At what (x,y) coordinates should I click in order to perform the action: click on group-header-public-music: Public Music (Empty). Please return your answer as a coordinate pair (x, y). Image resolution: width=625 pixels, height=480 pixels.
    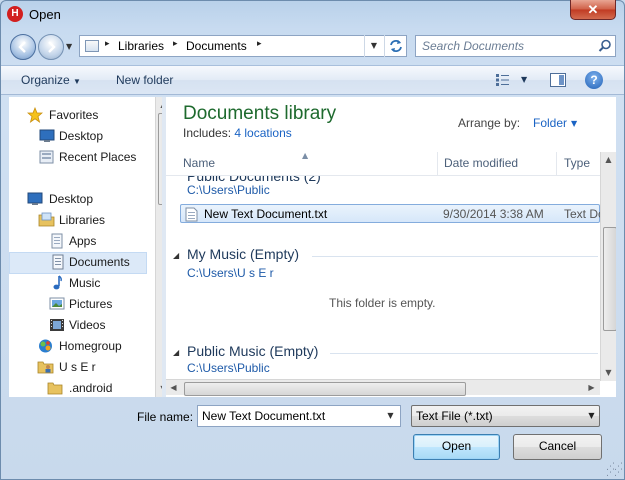
    Looking at the image, I should click on (252, 351).